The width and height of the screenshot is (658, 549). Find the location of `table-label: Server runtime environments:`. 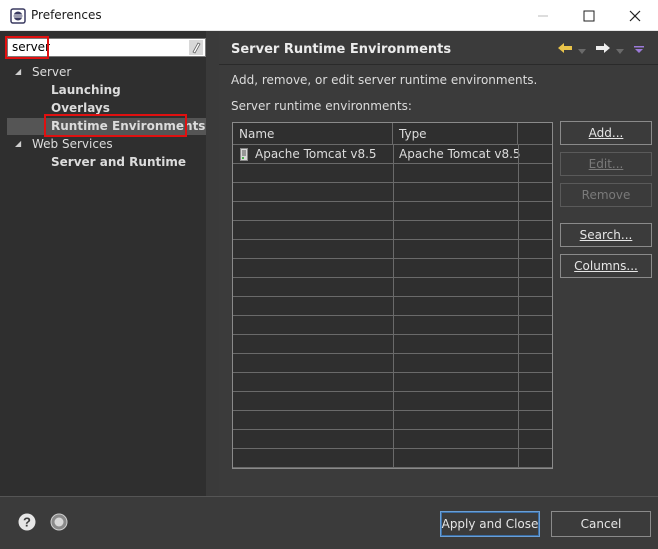

table-label: Server runtime environments: is located at coordinates (321, 106).